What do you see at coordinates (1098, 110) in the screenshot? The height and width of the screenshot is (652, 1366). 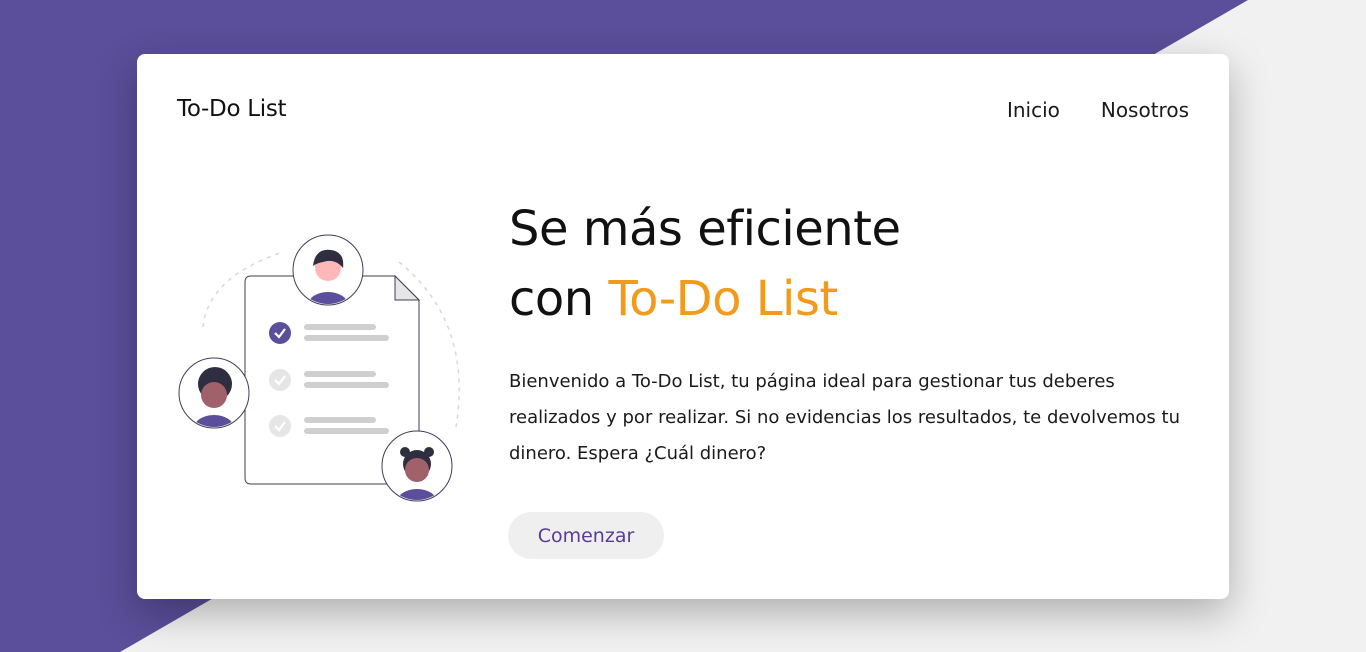 I see `top-navigation: Inicio Nosotros` at bounding box center [1098, 110].